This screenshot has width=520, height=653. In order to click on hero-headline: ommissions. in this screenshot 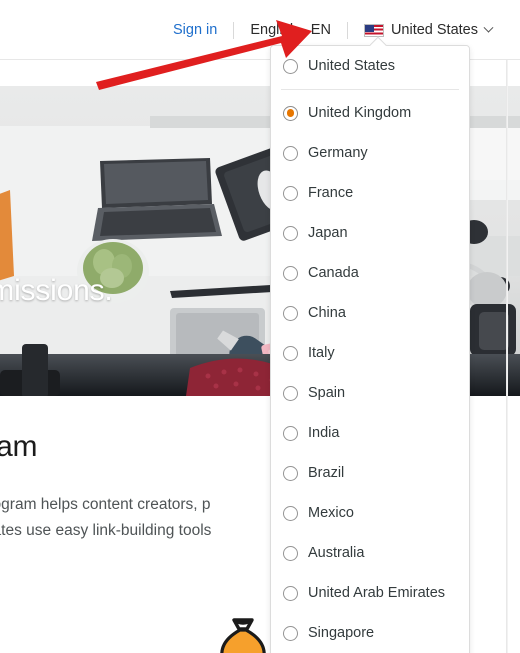, I will do `click(56, 290)`.